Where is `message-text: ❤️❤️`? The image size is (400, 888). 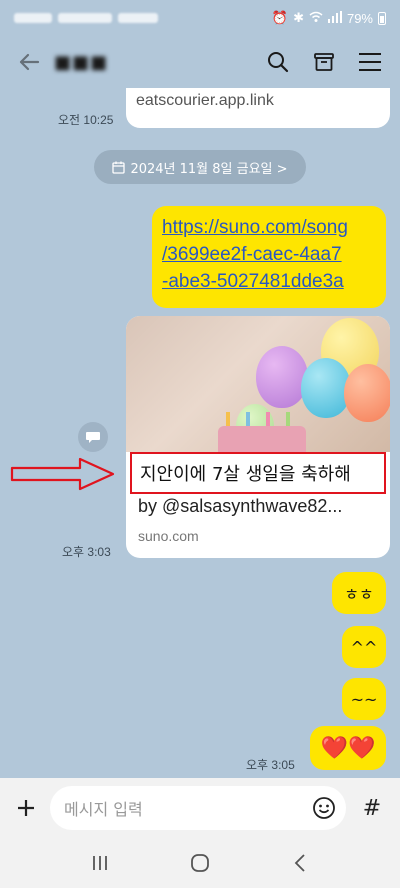 message-text: ❤️❤️ is located at coordinates (348, 748).